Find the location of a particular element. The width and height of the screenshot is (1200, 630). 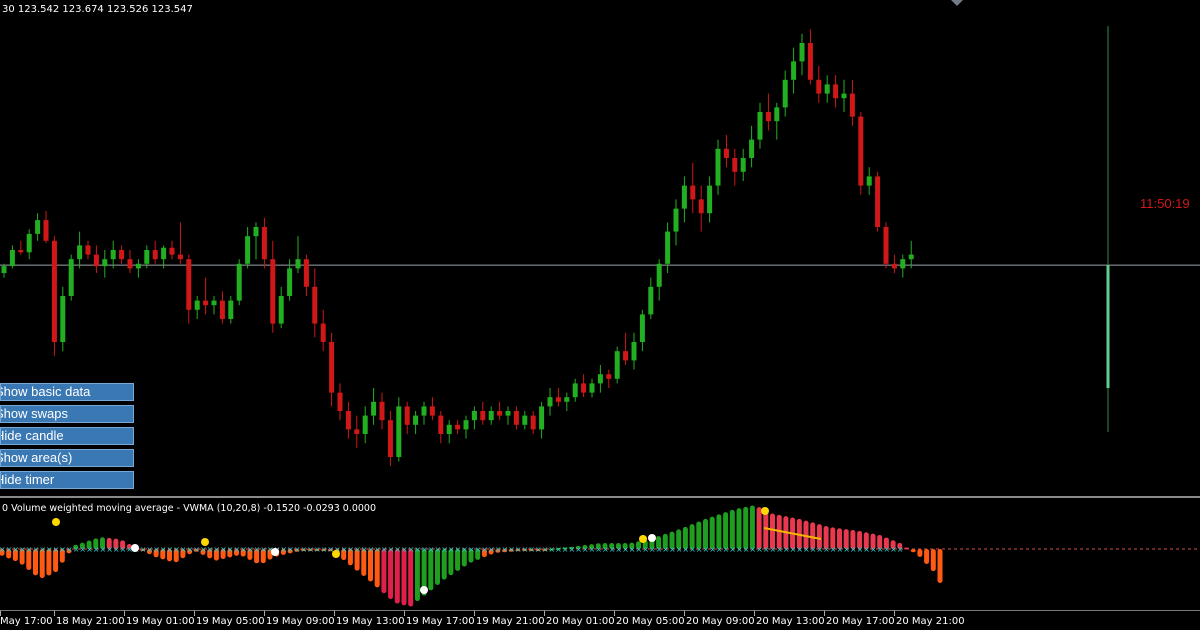

show-swaps-button: Show swaps is located at coordinates (67, 414).